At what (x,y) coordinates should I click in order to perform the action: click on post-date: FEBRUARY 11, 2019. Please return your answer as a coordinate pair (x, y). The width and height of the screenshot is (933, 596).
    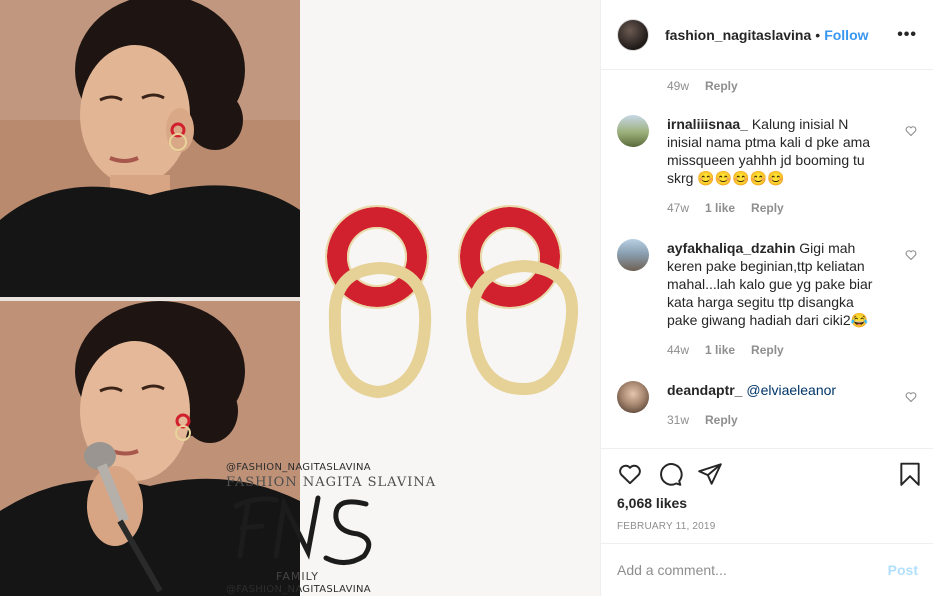
    Looking at the image, I should click on (666, 526).